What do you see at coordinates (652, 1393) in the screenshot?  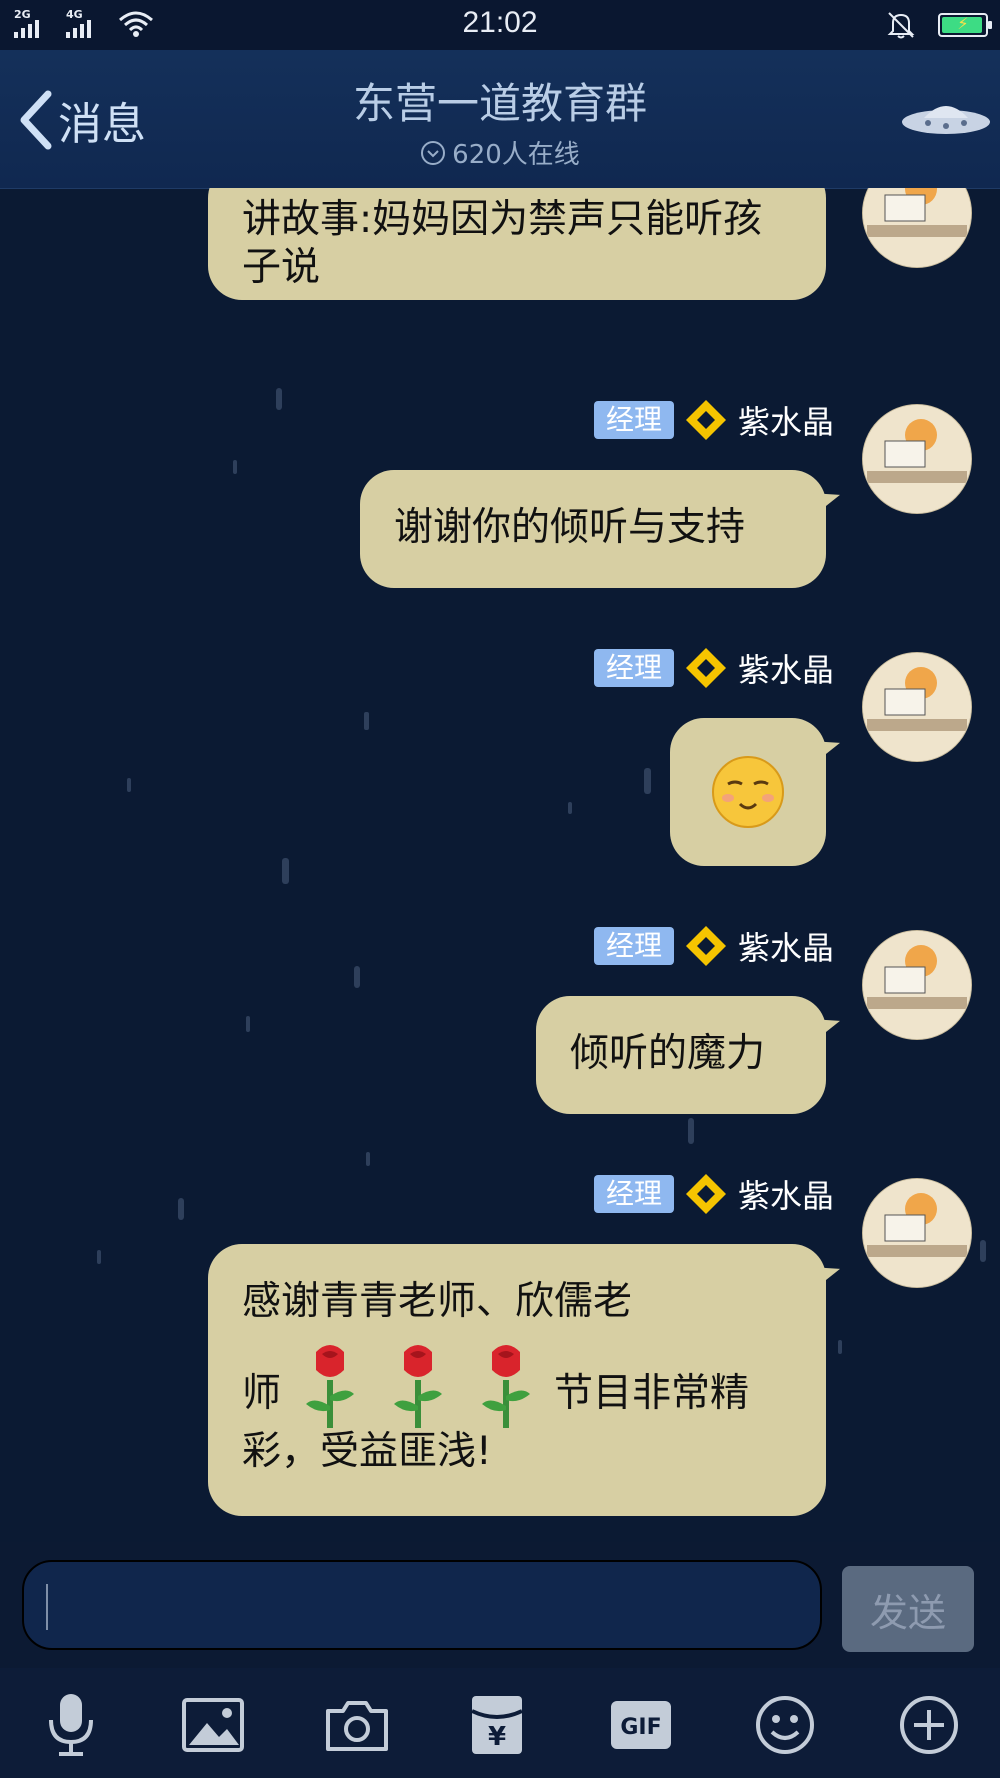 I see `message-text-line: 节目非常精` at bounding box center [652, 1393].